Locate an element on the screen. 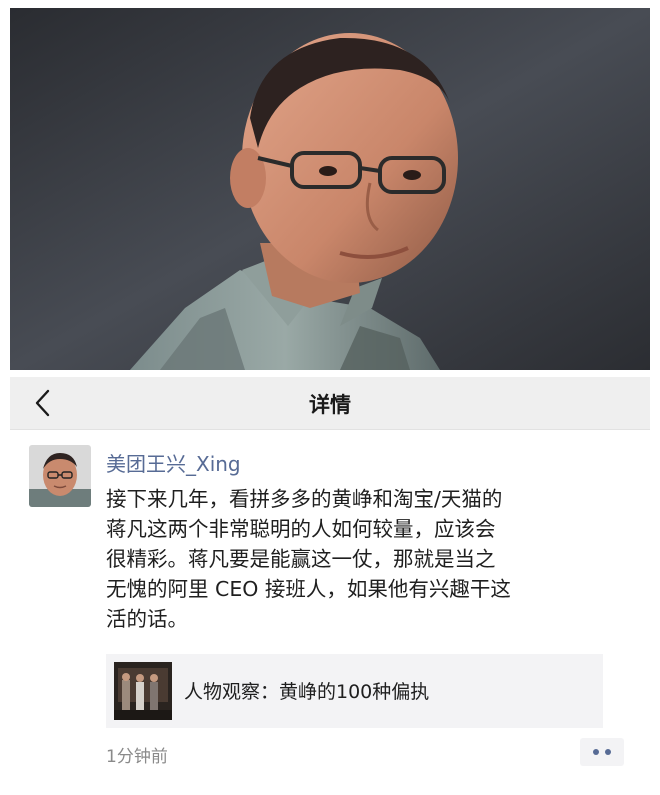 The image size is (660, 795). post-text-line: 接下来几年，看拼多多的黄峥和淘宝/天猫的 is located at coordinates (304, 499).